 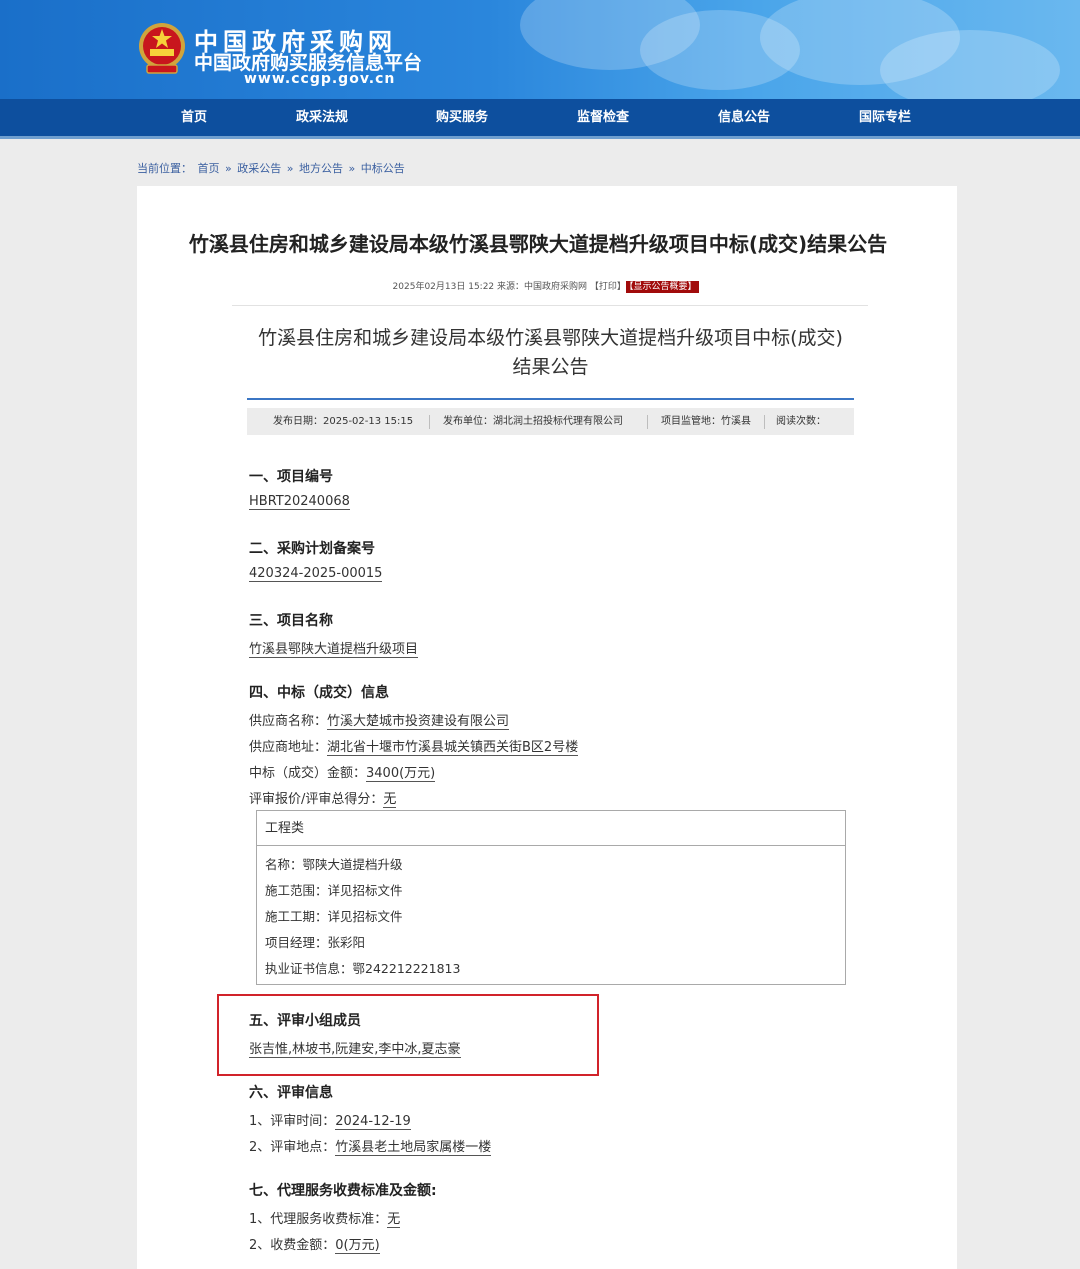 I want to click on national-emblem-icon, so click(x=162, y=48).